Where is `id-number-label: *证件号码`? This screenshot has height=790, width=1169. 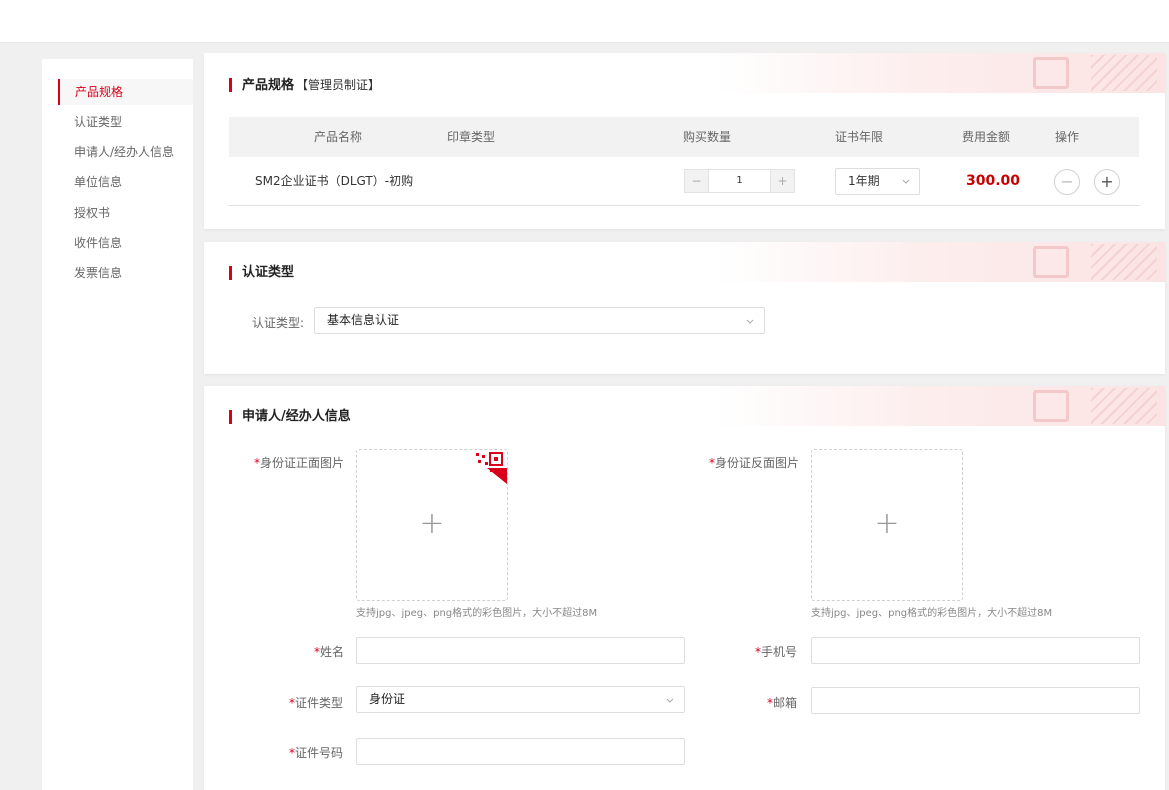 id-number-label: *证件号码 is located at coordinates (316, 753).